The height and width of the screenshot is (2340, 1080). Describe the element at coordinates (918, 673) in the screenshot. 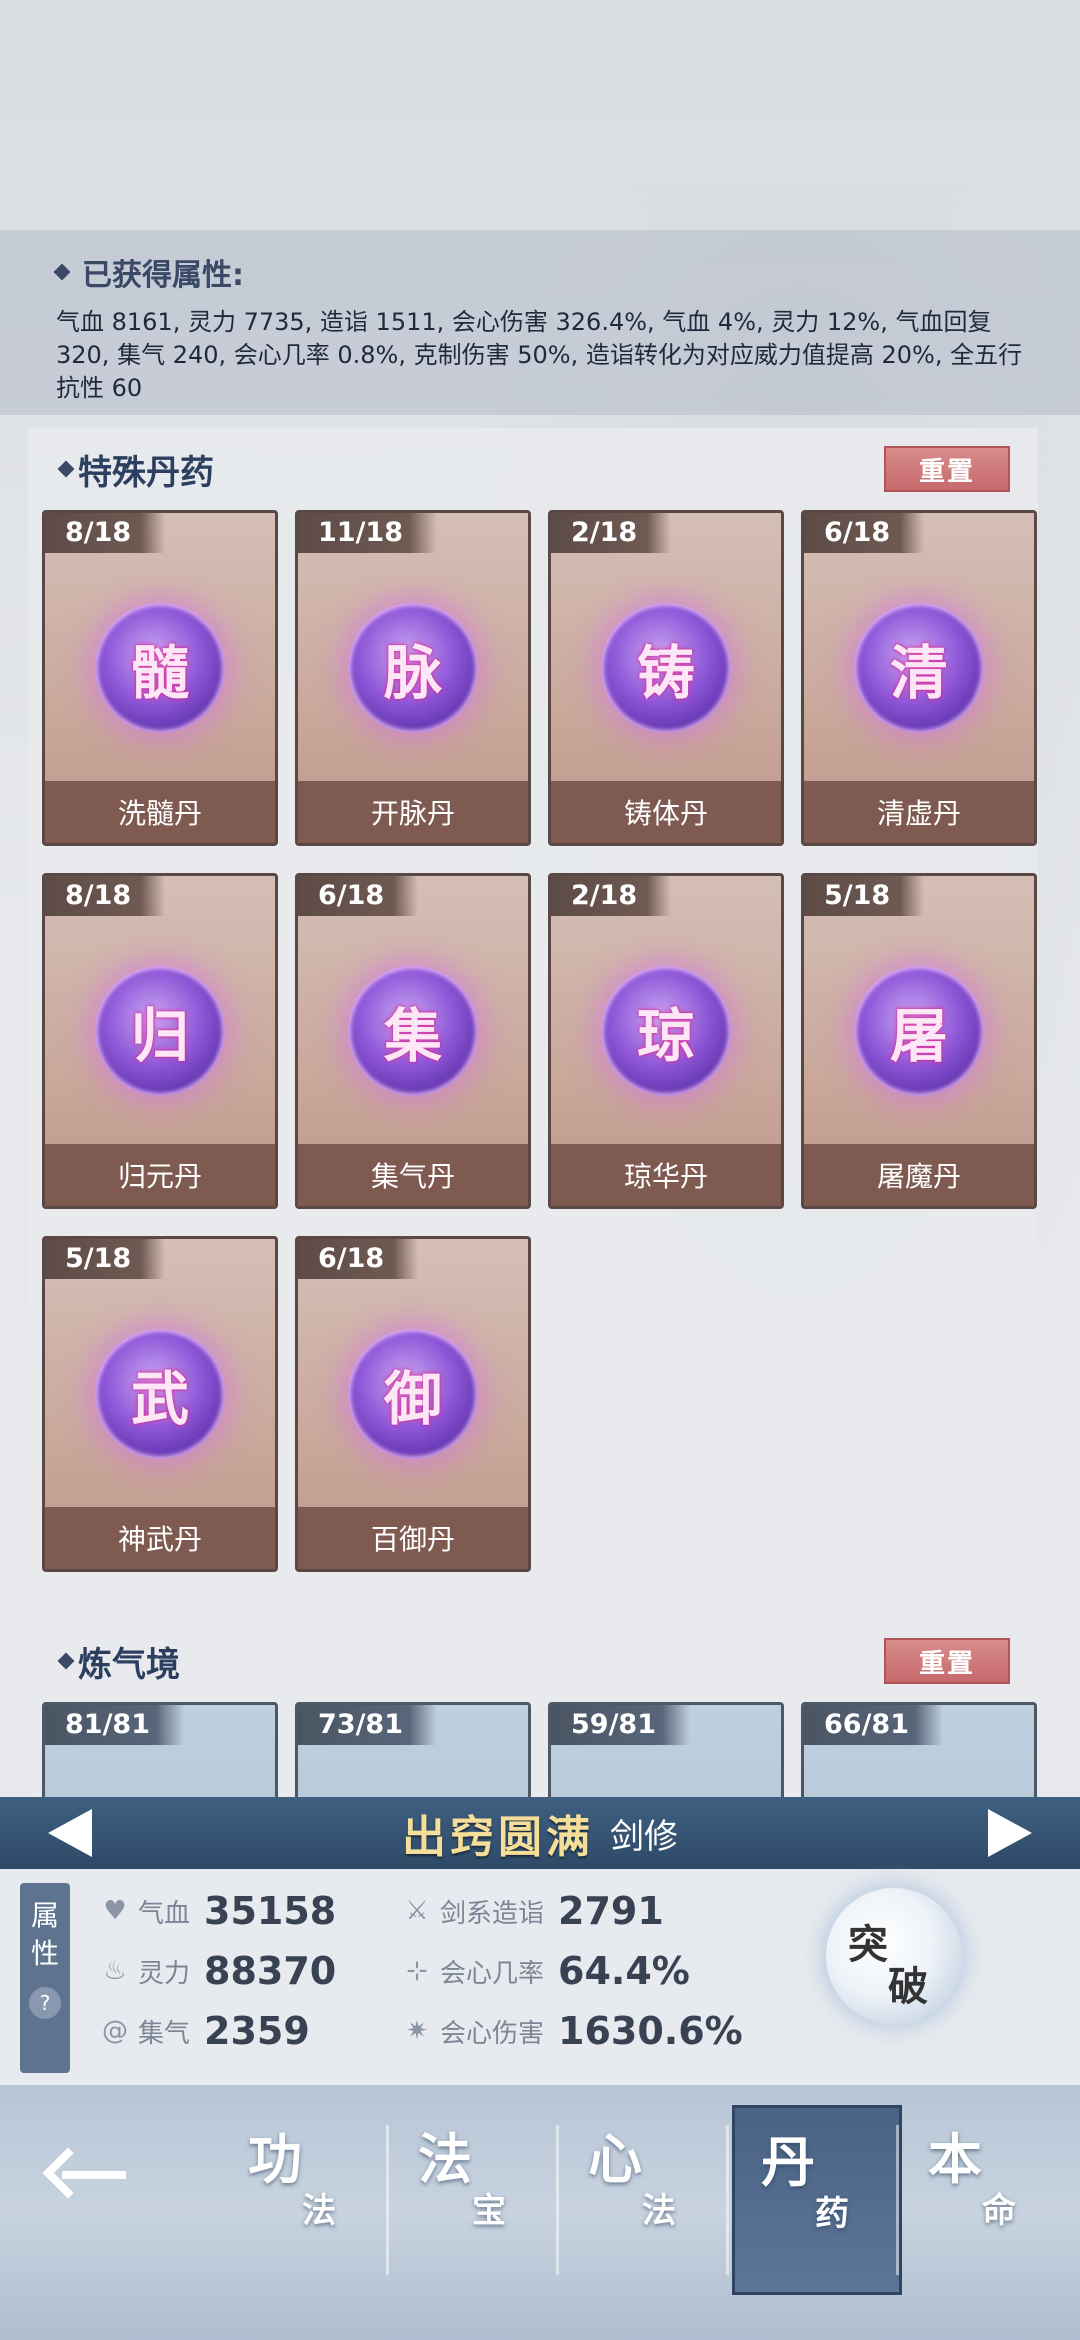

I see `pill-glyph: 清` at that location.